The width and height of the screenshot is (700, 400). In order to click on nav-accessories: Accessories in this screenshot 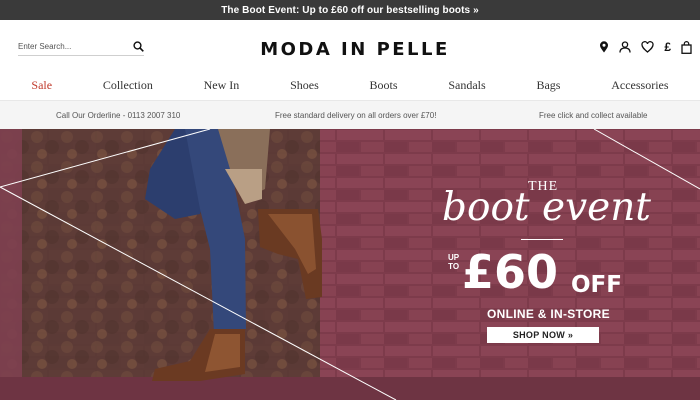, I will do `click(639, 85)`.